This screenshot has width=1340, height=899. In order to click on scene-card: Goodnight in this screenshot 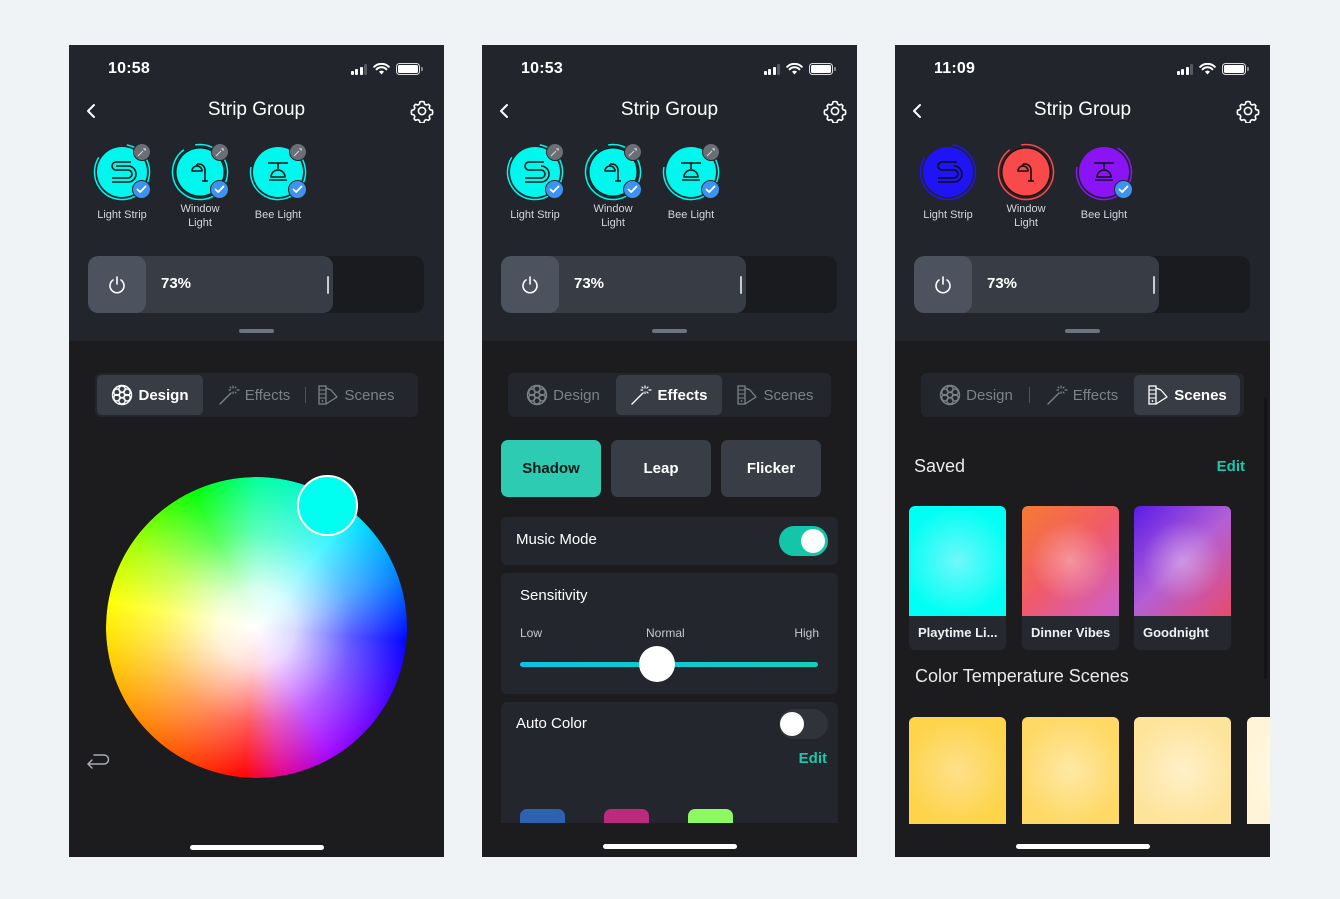, I will do `click(1182, 578)`.